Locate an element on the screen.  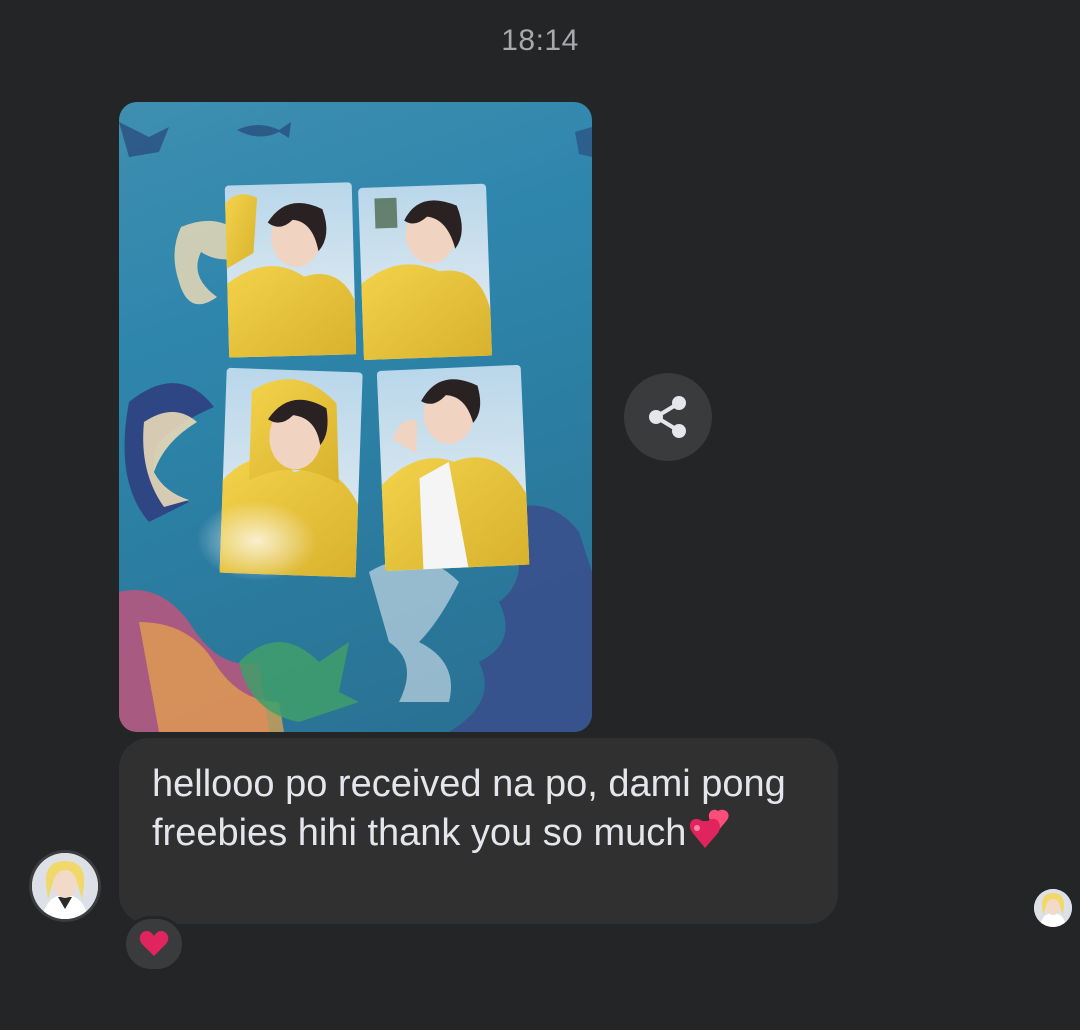
avatar-image is located at coordinates (65, 886).